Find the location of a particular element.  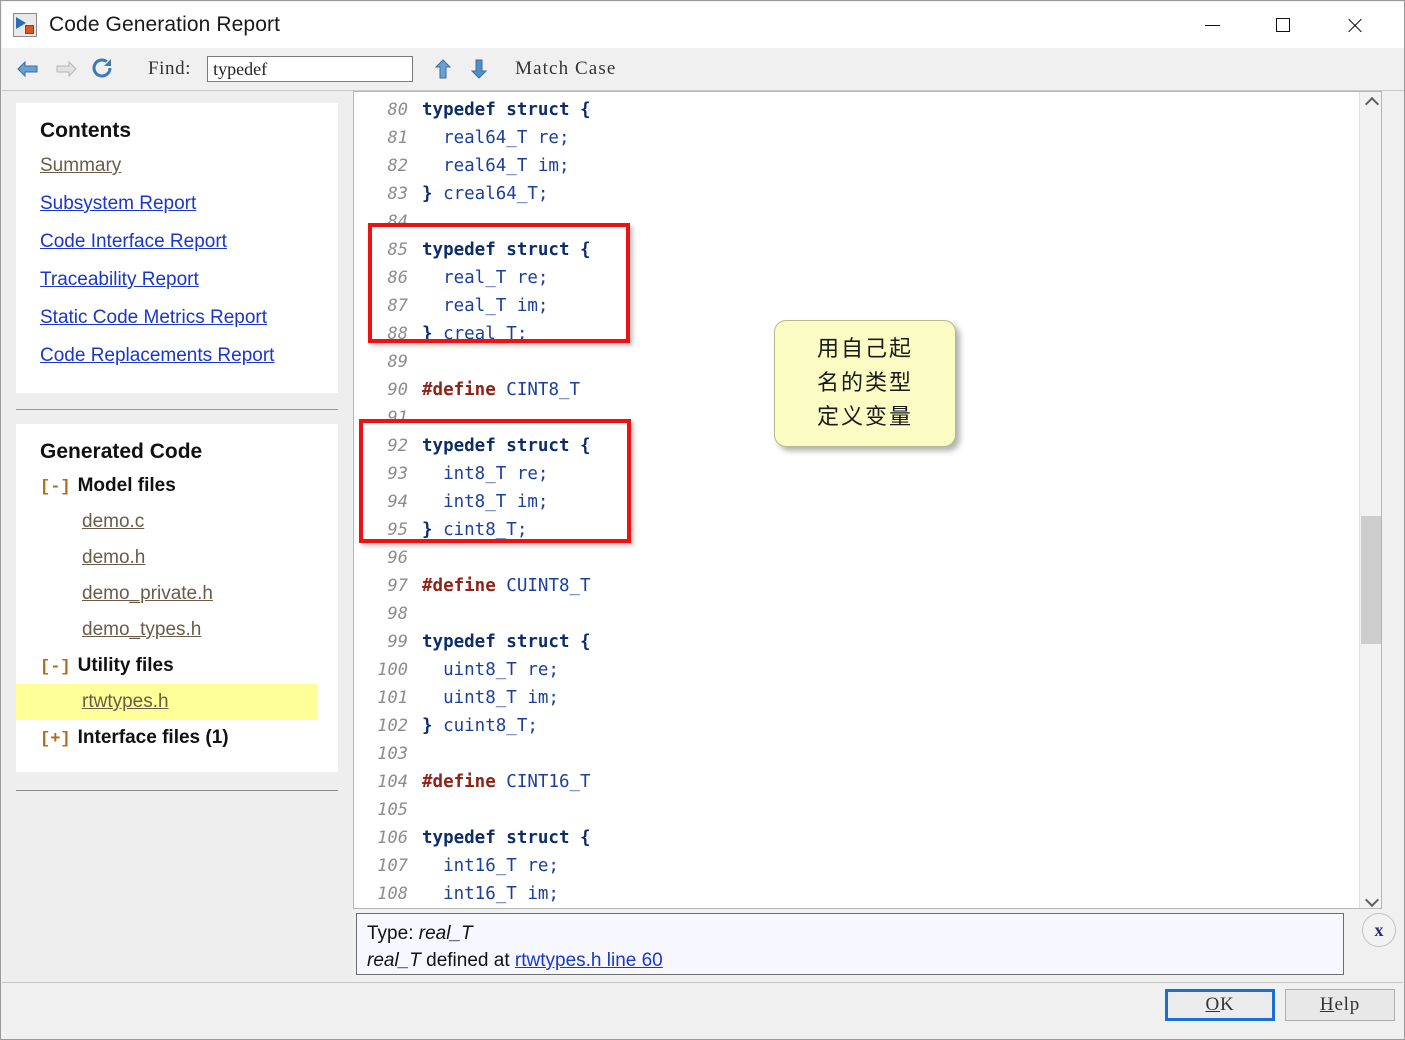

code-line: 98 is located at coordinates (856, 614).